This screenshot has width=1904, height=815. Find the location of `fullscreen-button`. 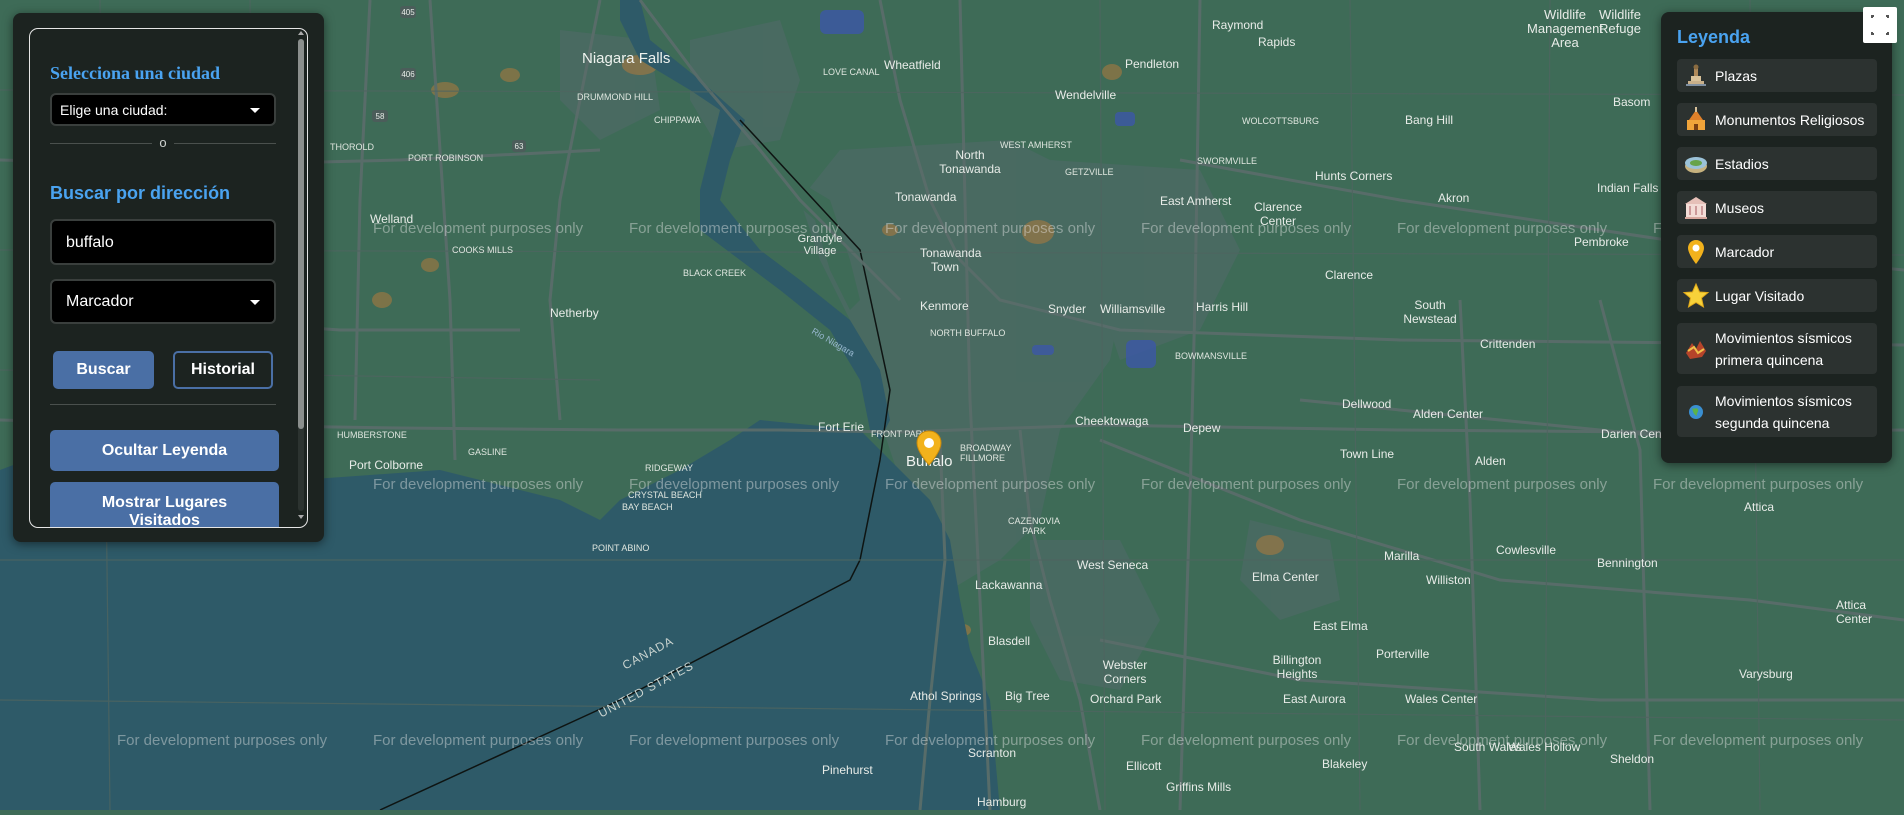

fullscreen-button is located at coordinates (1880, 25).